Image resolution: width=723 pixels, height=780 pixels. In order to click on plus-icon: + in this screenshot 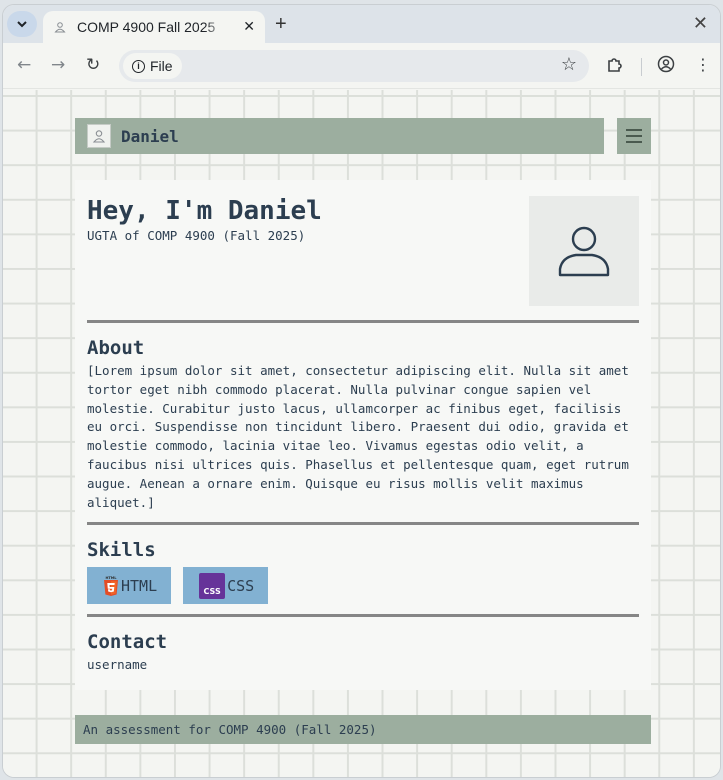, I will do `click(281, 24)`.